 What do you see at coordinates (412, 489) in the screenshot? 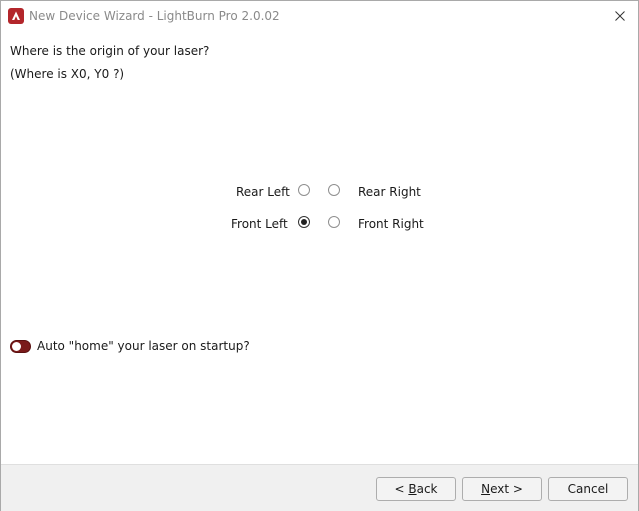
I see `back-mnemonic: B` at bounding box center [412, 489].